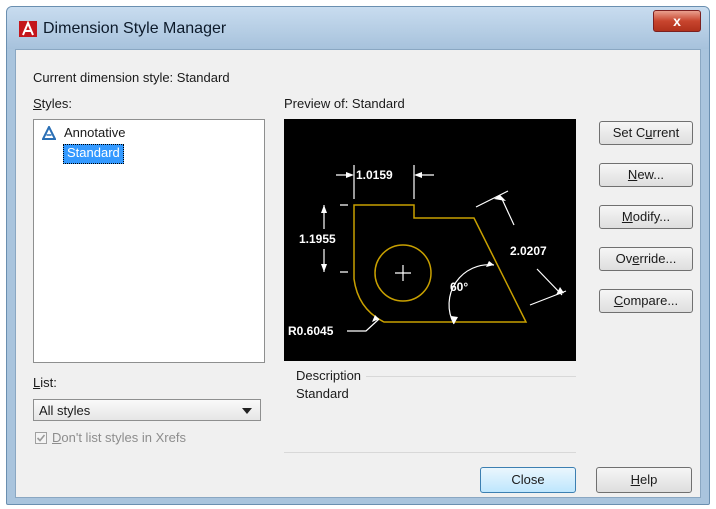 The image size is (716, 509). I want to click on window-title: Dimension Style Manager, so click(135, 28).